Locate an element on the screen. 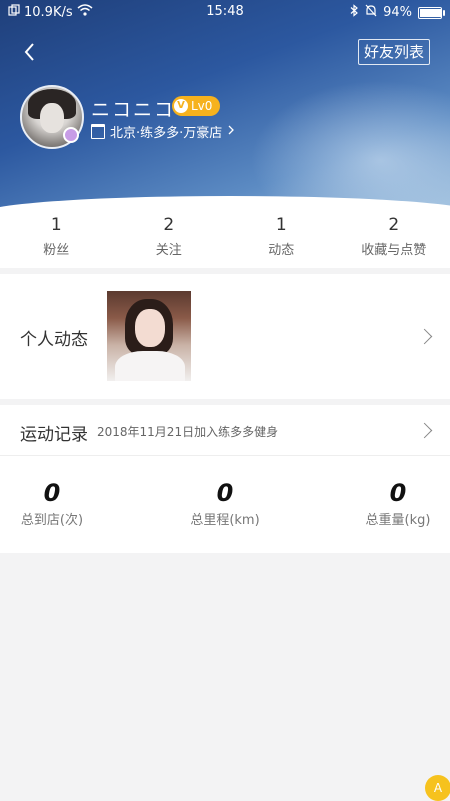 This screenshot has width=450, height=801. stat-following: 2 关注 is located at coordinates (169, 237).